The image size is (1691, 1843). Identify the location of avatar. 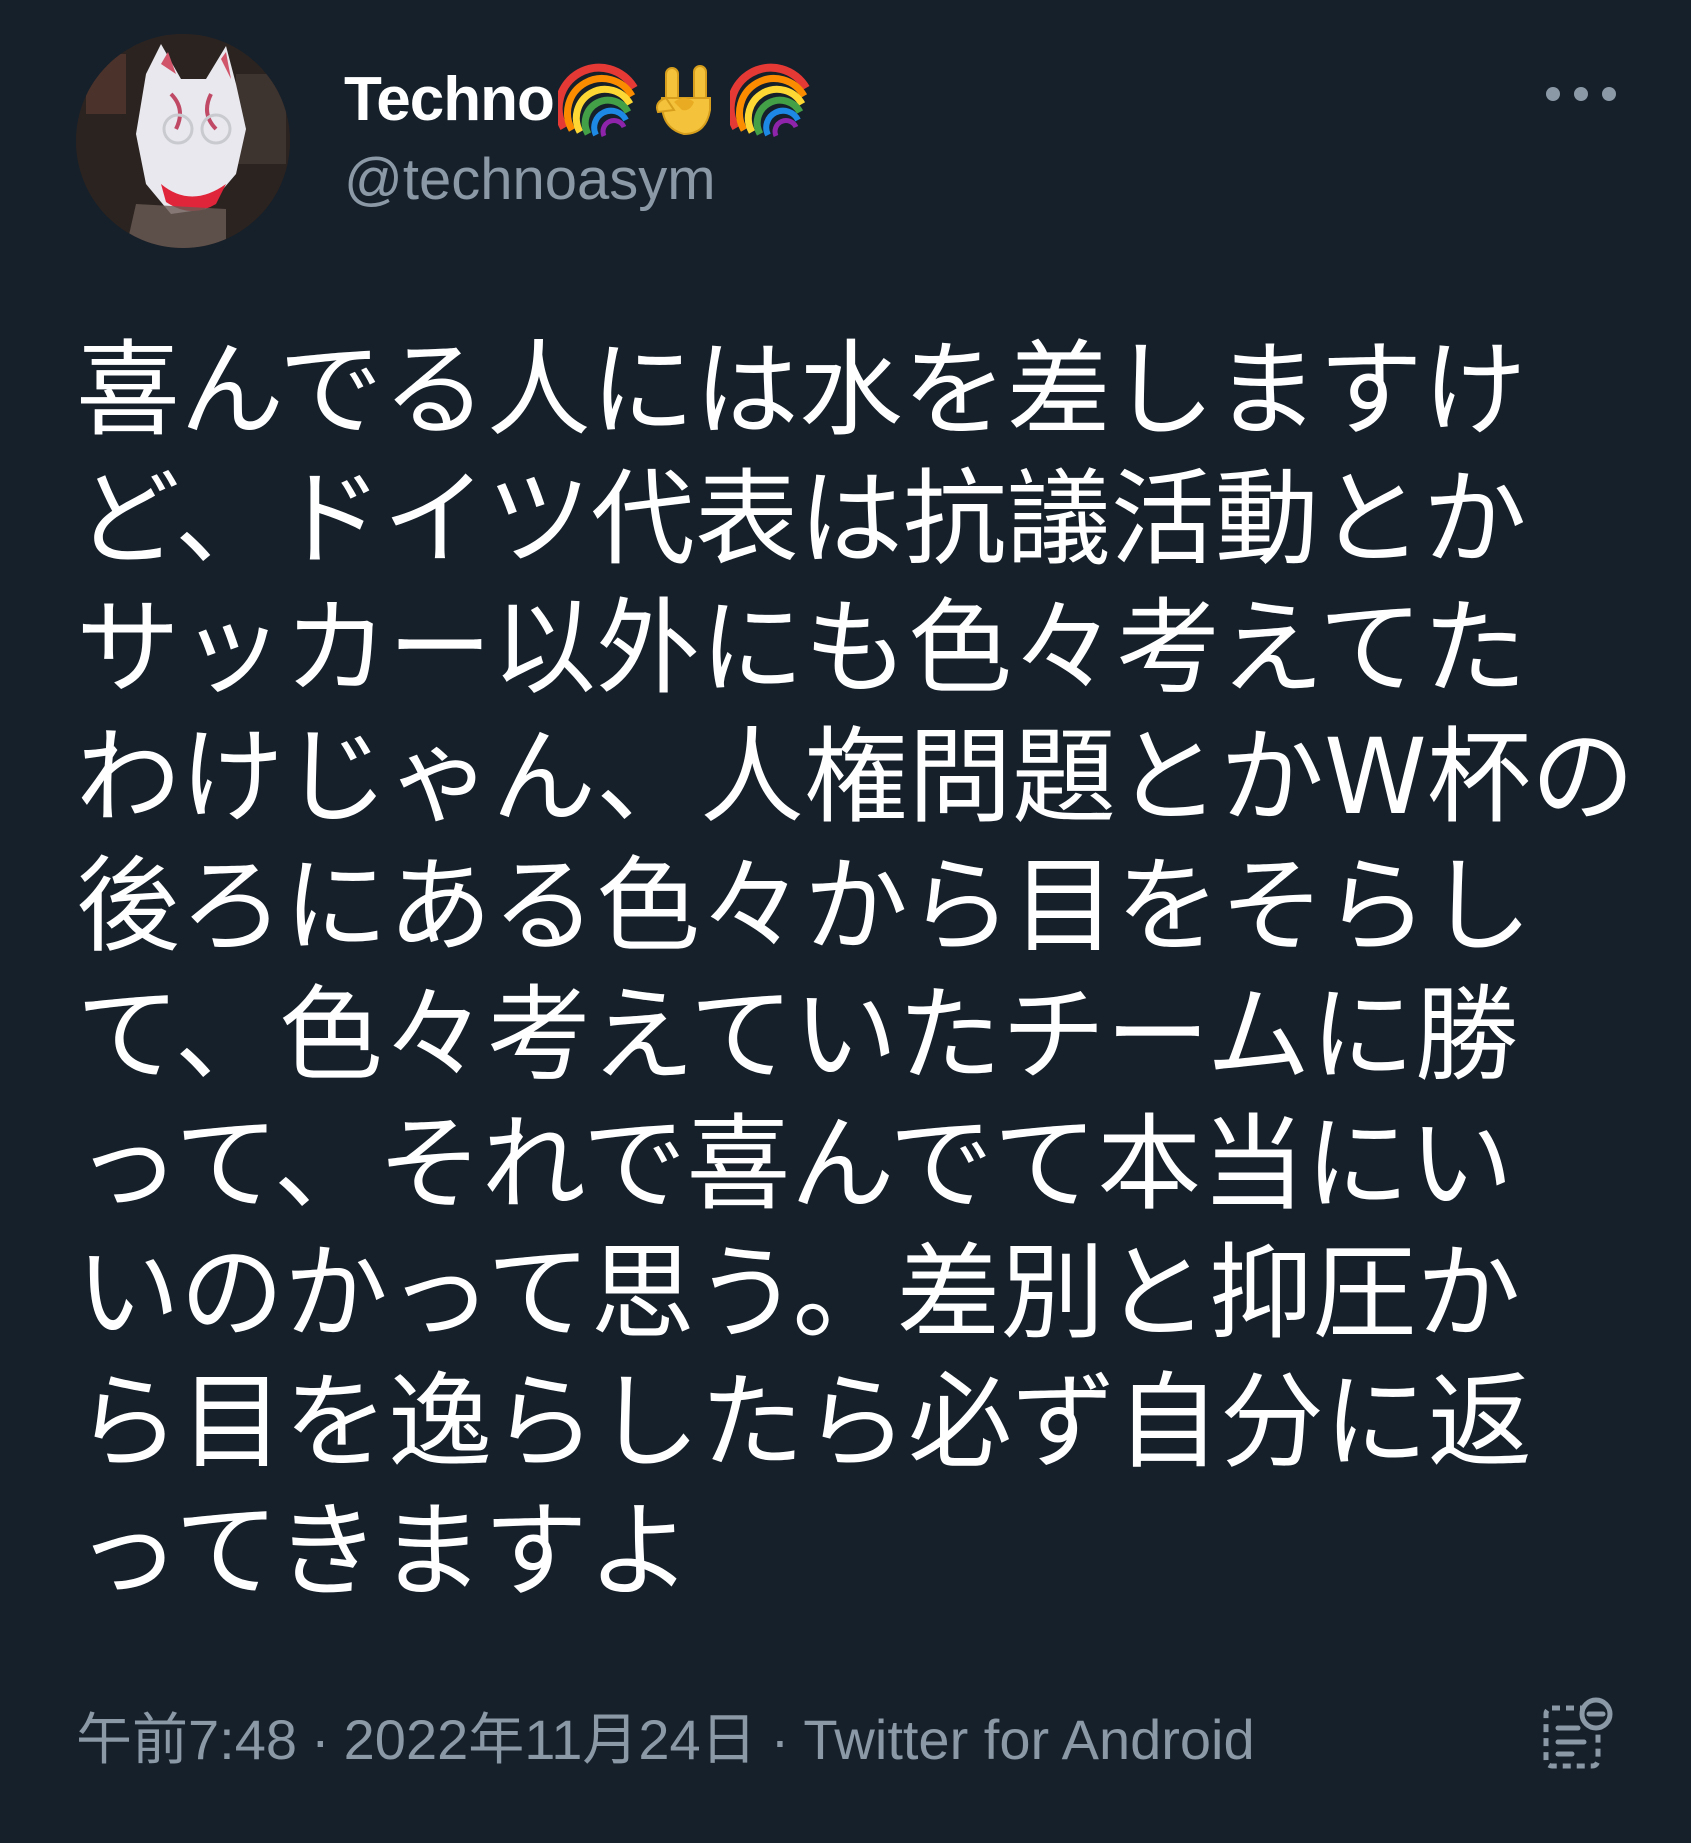
(183, 141).